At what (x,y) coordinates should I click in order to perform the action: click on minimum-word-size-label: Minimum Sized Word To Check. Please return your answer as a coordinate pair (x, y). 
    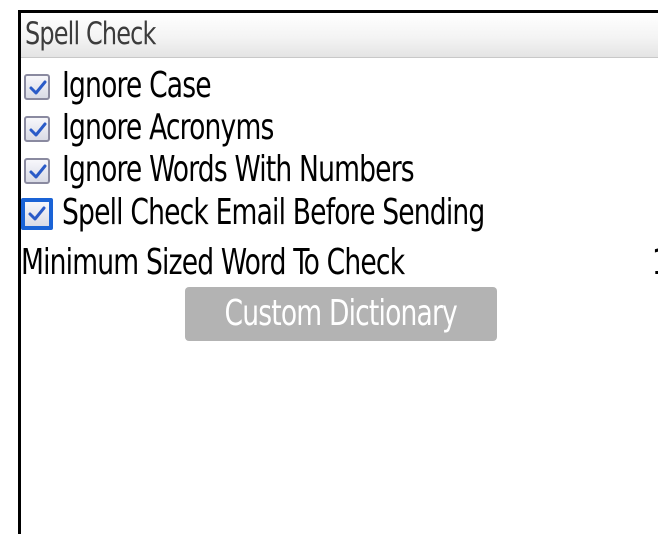
    Looking at the image, I should click on (213, 262).